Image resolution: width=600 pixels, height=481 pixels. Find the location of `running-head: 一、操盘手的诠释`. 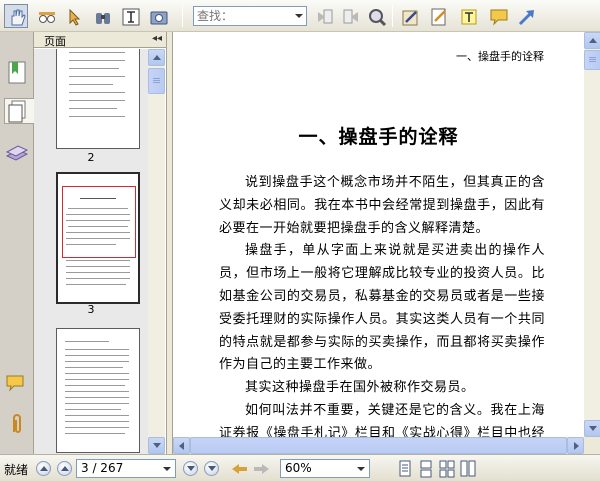

running-head: 一、操盘手的诠释 is located at coordinates (500, 56).